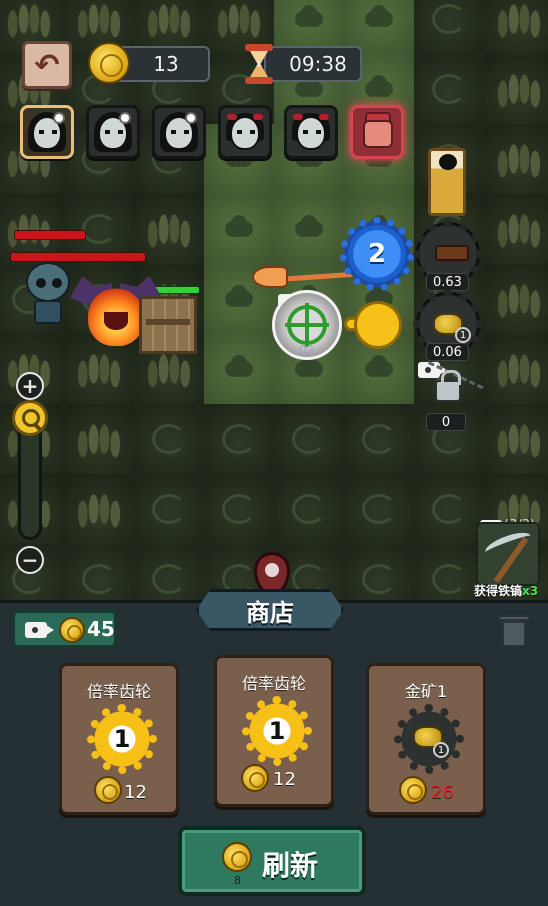 This screenshot has width=548, height=906. I want to click on crosshair-icon, so click(307, 325).